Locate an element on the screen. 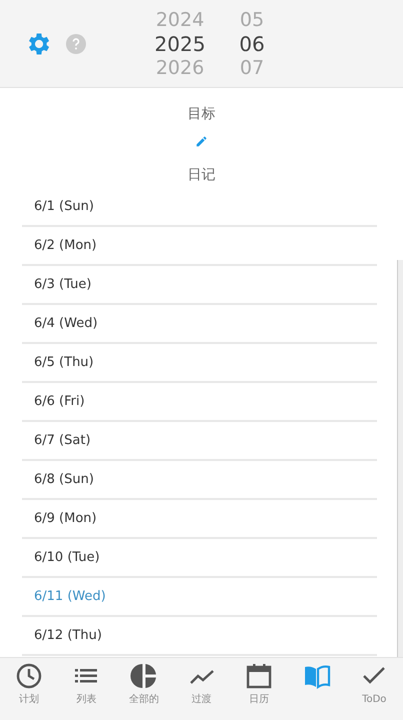 The image size is (403, 720). day-item: 6/6 (Fri) is located at coordinates (53, 402).